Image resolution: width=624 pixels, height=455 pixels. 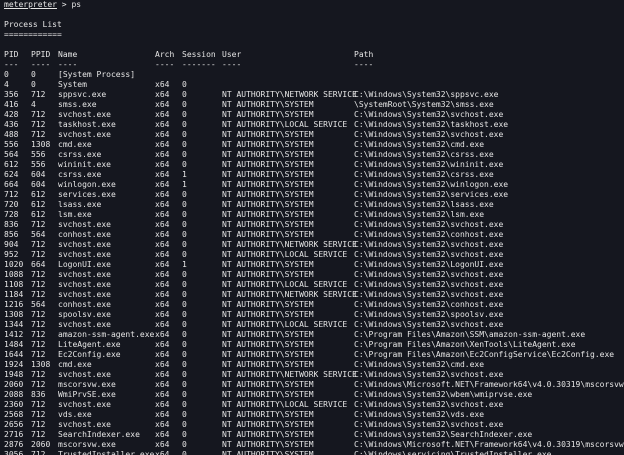 I want to click on cell-name: taskhost.exe, so click(x=87, y=124).